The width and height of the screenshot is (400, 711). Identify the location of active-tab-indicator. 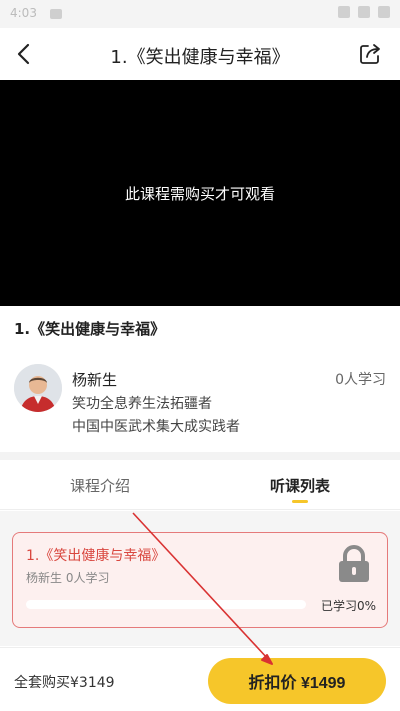
(300, 501).